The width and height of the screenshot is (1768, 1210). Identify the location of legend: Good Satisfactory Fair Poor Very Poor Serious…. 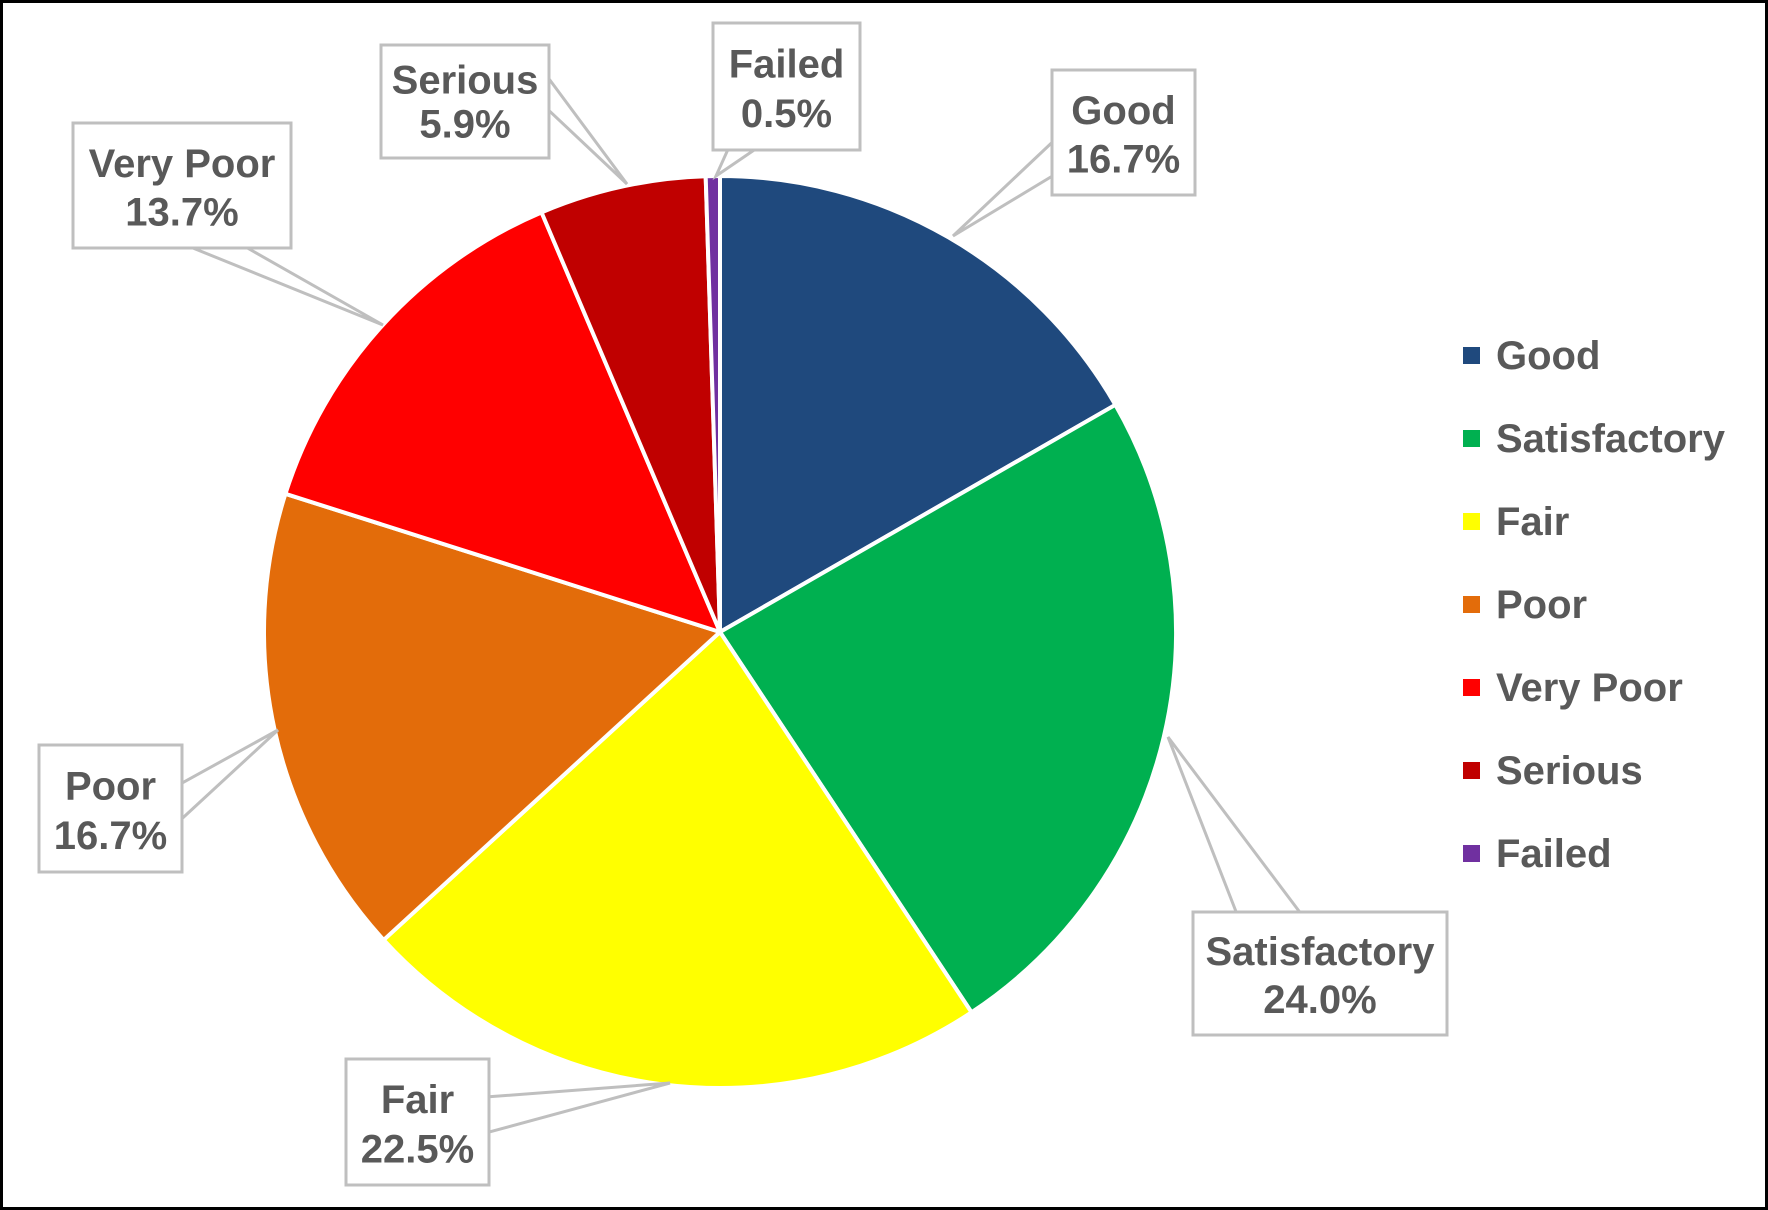
(1594, 605).